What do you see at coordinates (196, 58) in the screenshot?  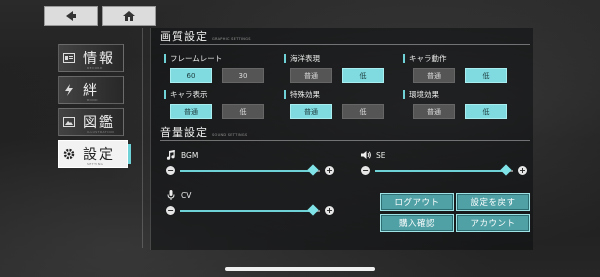 I see `option-label: フレームレート` at bounding box center [196, 58].